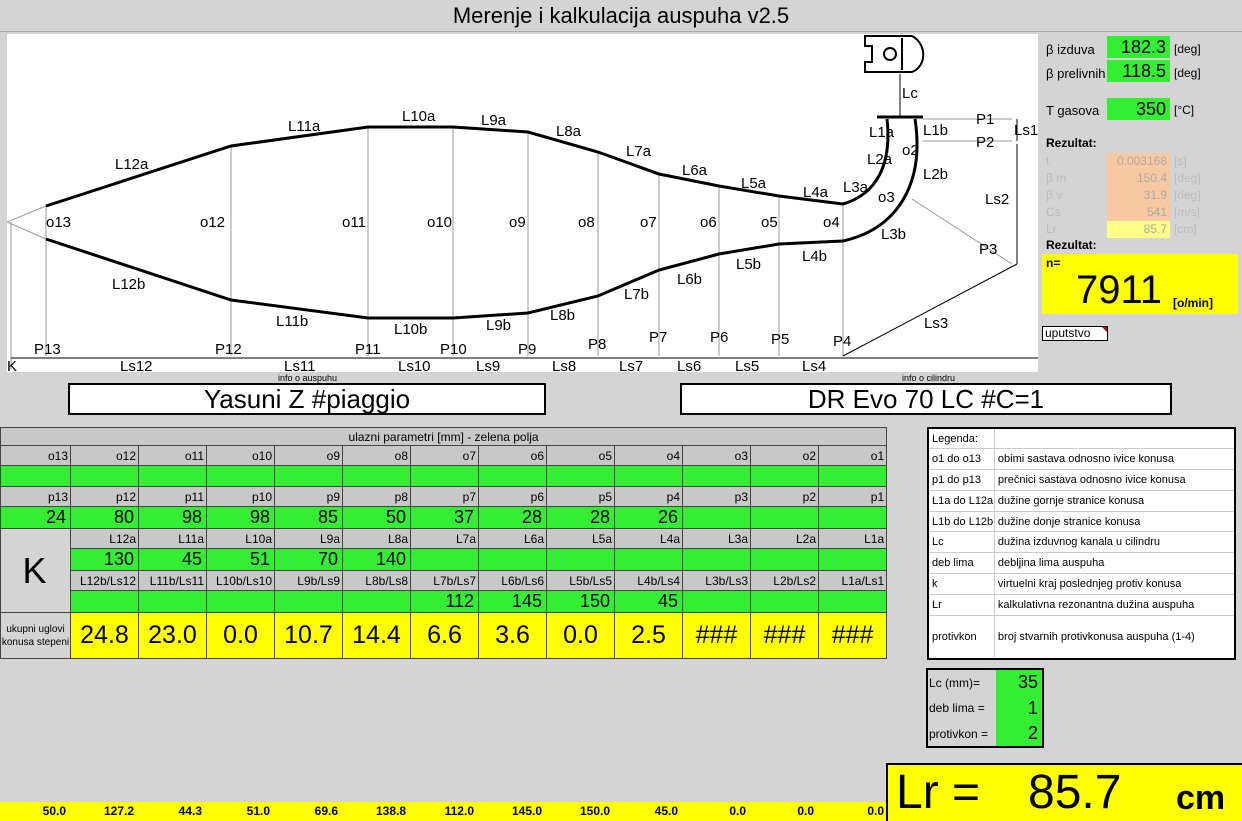  Describe the element at coordinates (1193, 303) in the screenshot. I see `n-unit: [o/min]` at that location.